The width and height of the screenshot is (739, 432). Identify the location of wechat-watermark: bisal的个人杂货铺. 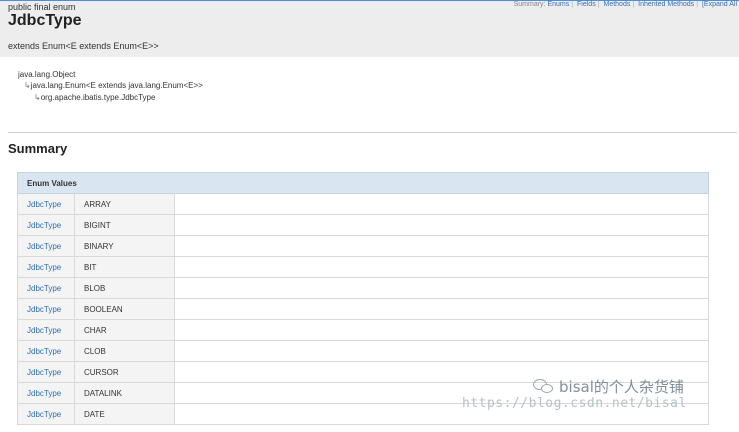
(608, 386).